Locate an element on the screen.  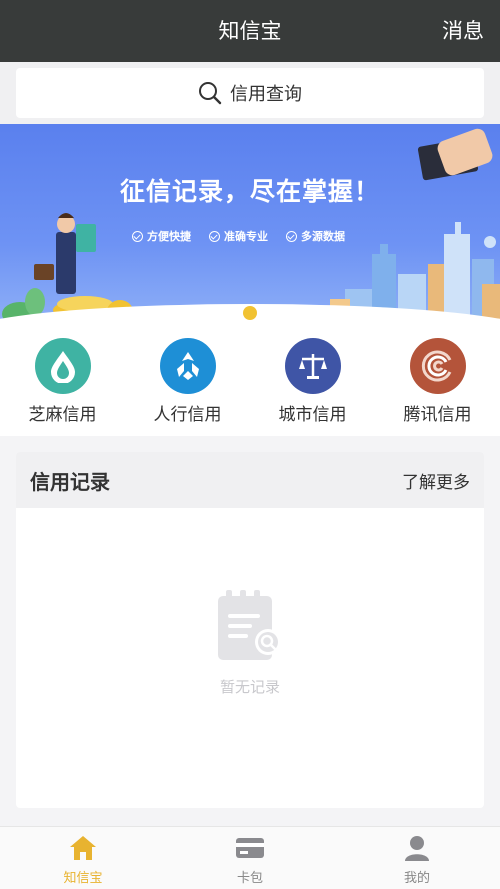
learn-more-link: 了解更多 is located at coordinates (436, 480).